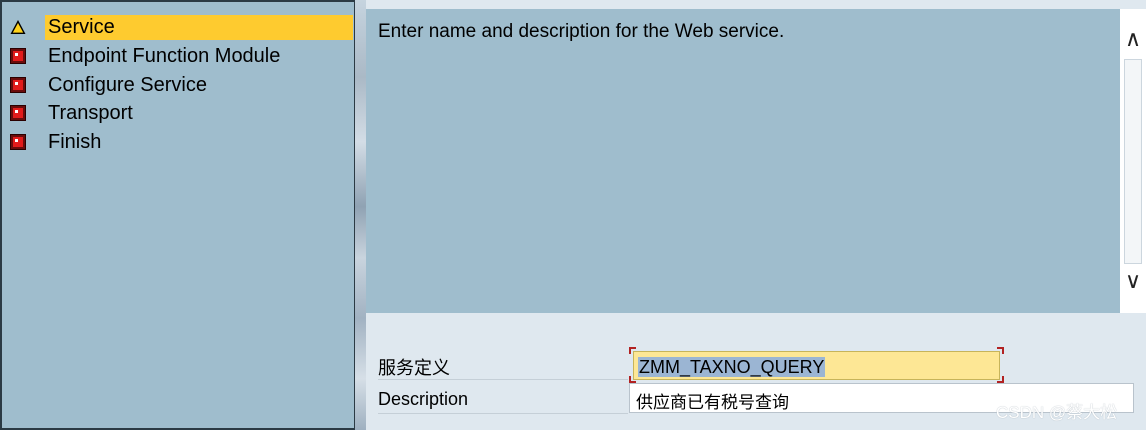 This screenshot has width=1146, height=430. What do you see at coordinates (164, 56) in the screenshot?
I see `step-label: Endpoint Function Module` at bounding box center [164, 56].